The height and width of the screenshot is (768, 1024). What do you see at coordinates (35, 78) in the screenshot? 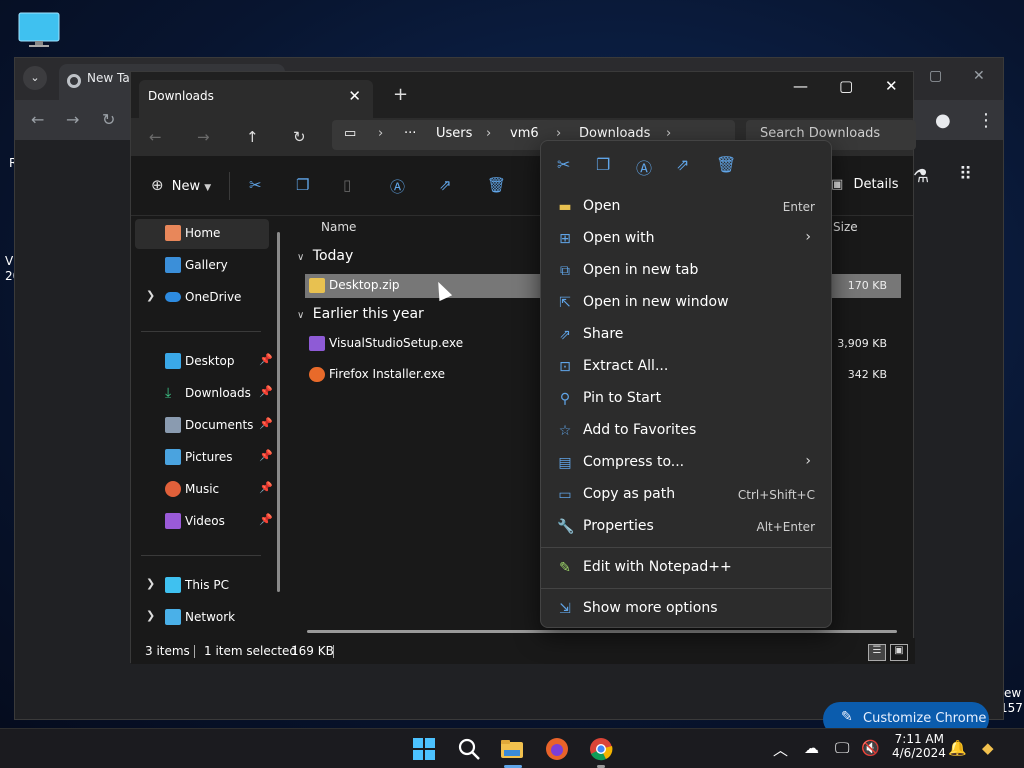
I see `chrome-tab-search-button: ⌄` at bounding box center [35, 78].